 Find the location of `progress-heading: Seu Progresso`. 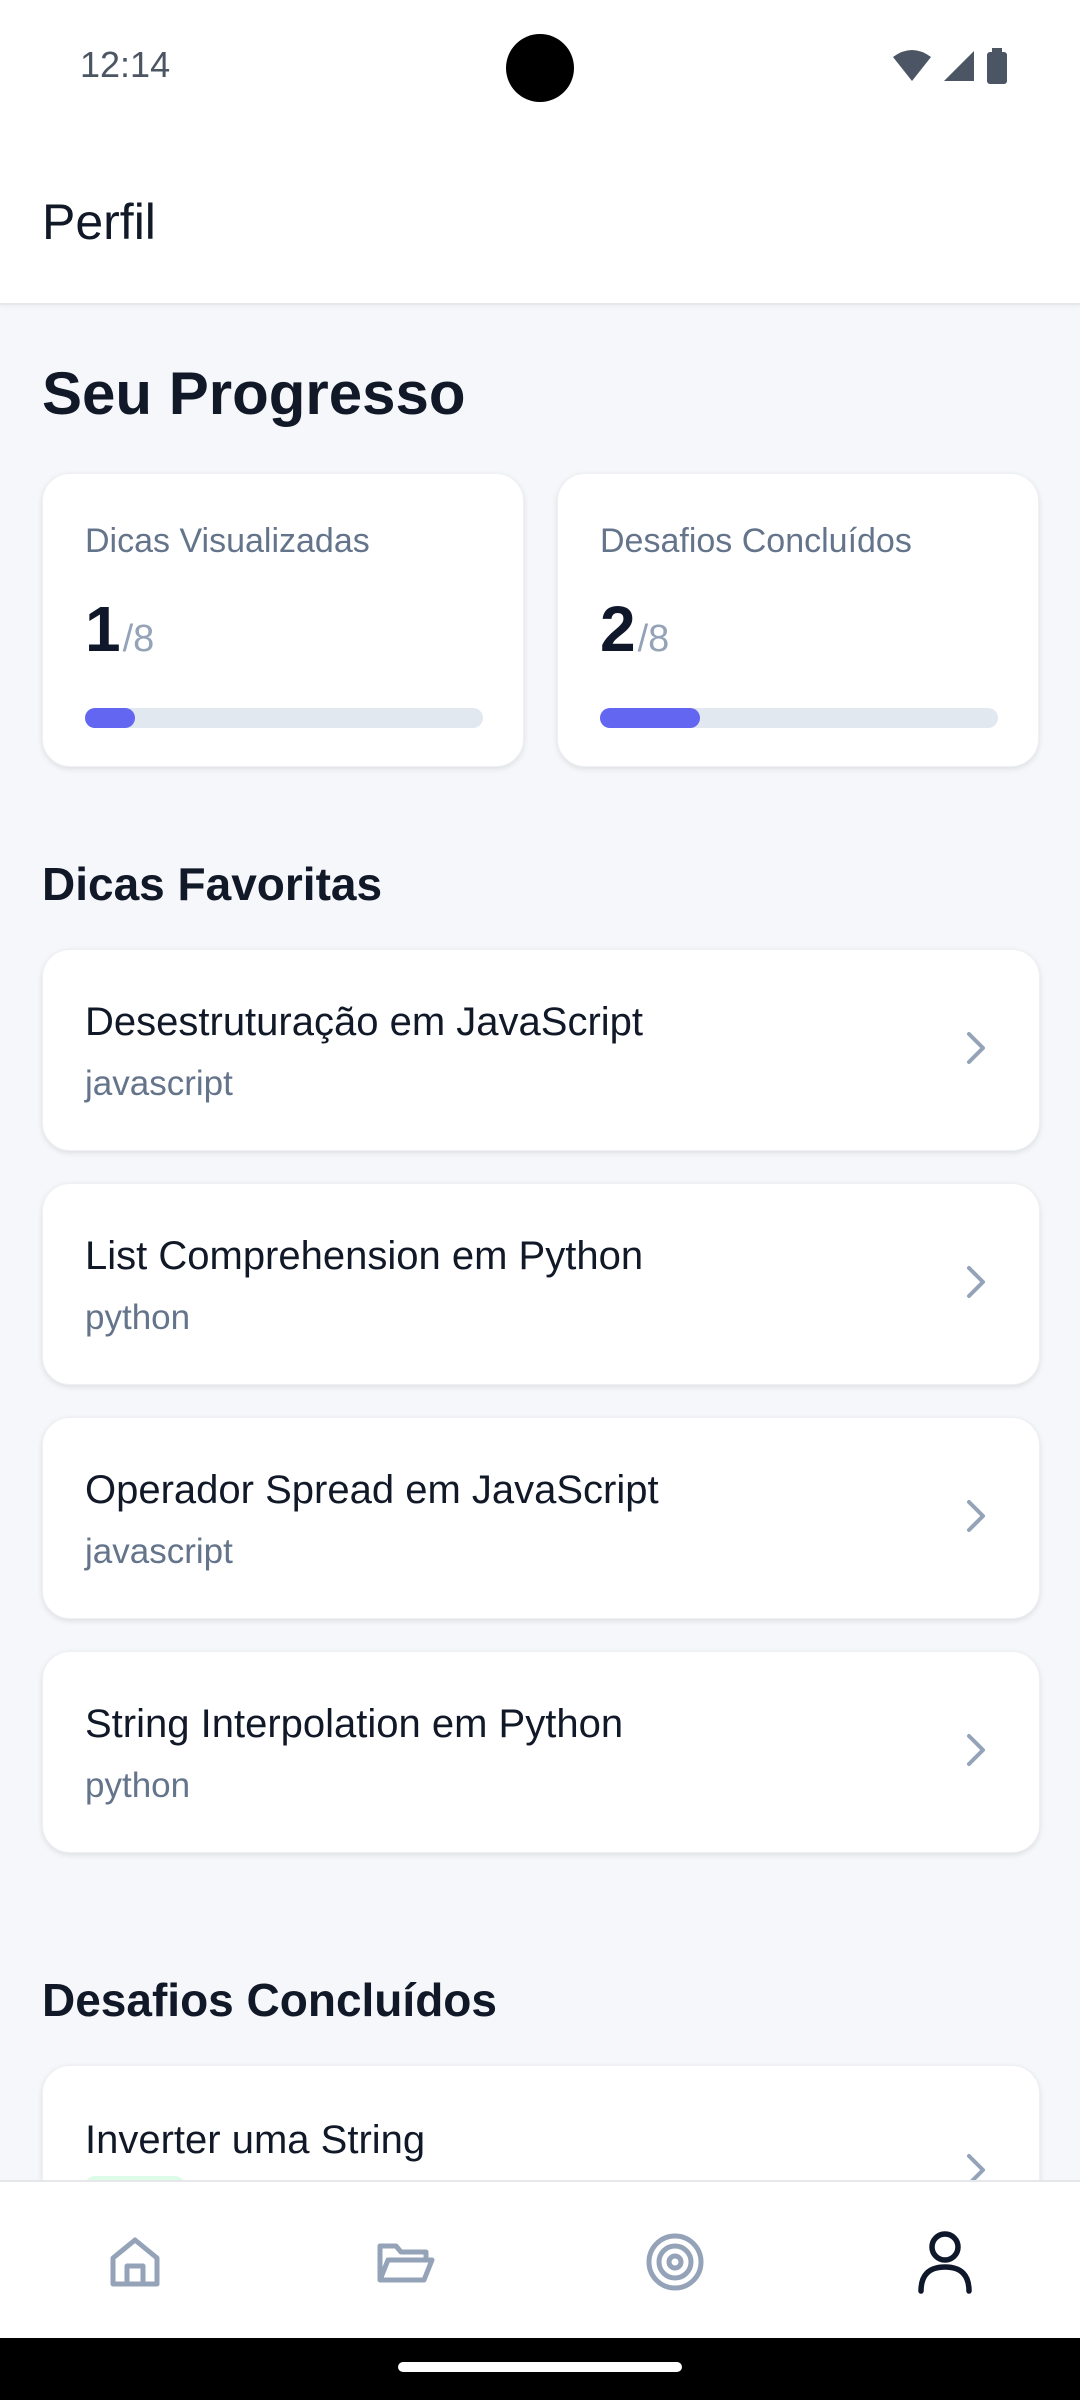

progress-heading: Seu Progresso is located at coordinates (254, 393).